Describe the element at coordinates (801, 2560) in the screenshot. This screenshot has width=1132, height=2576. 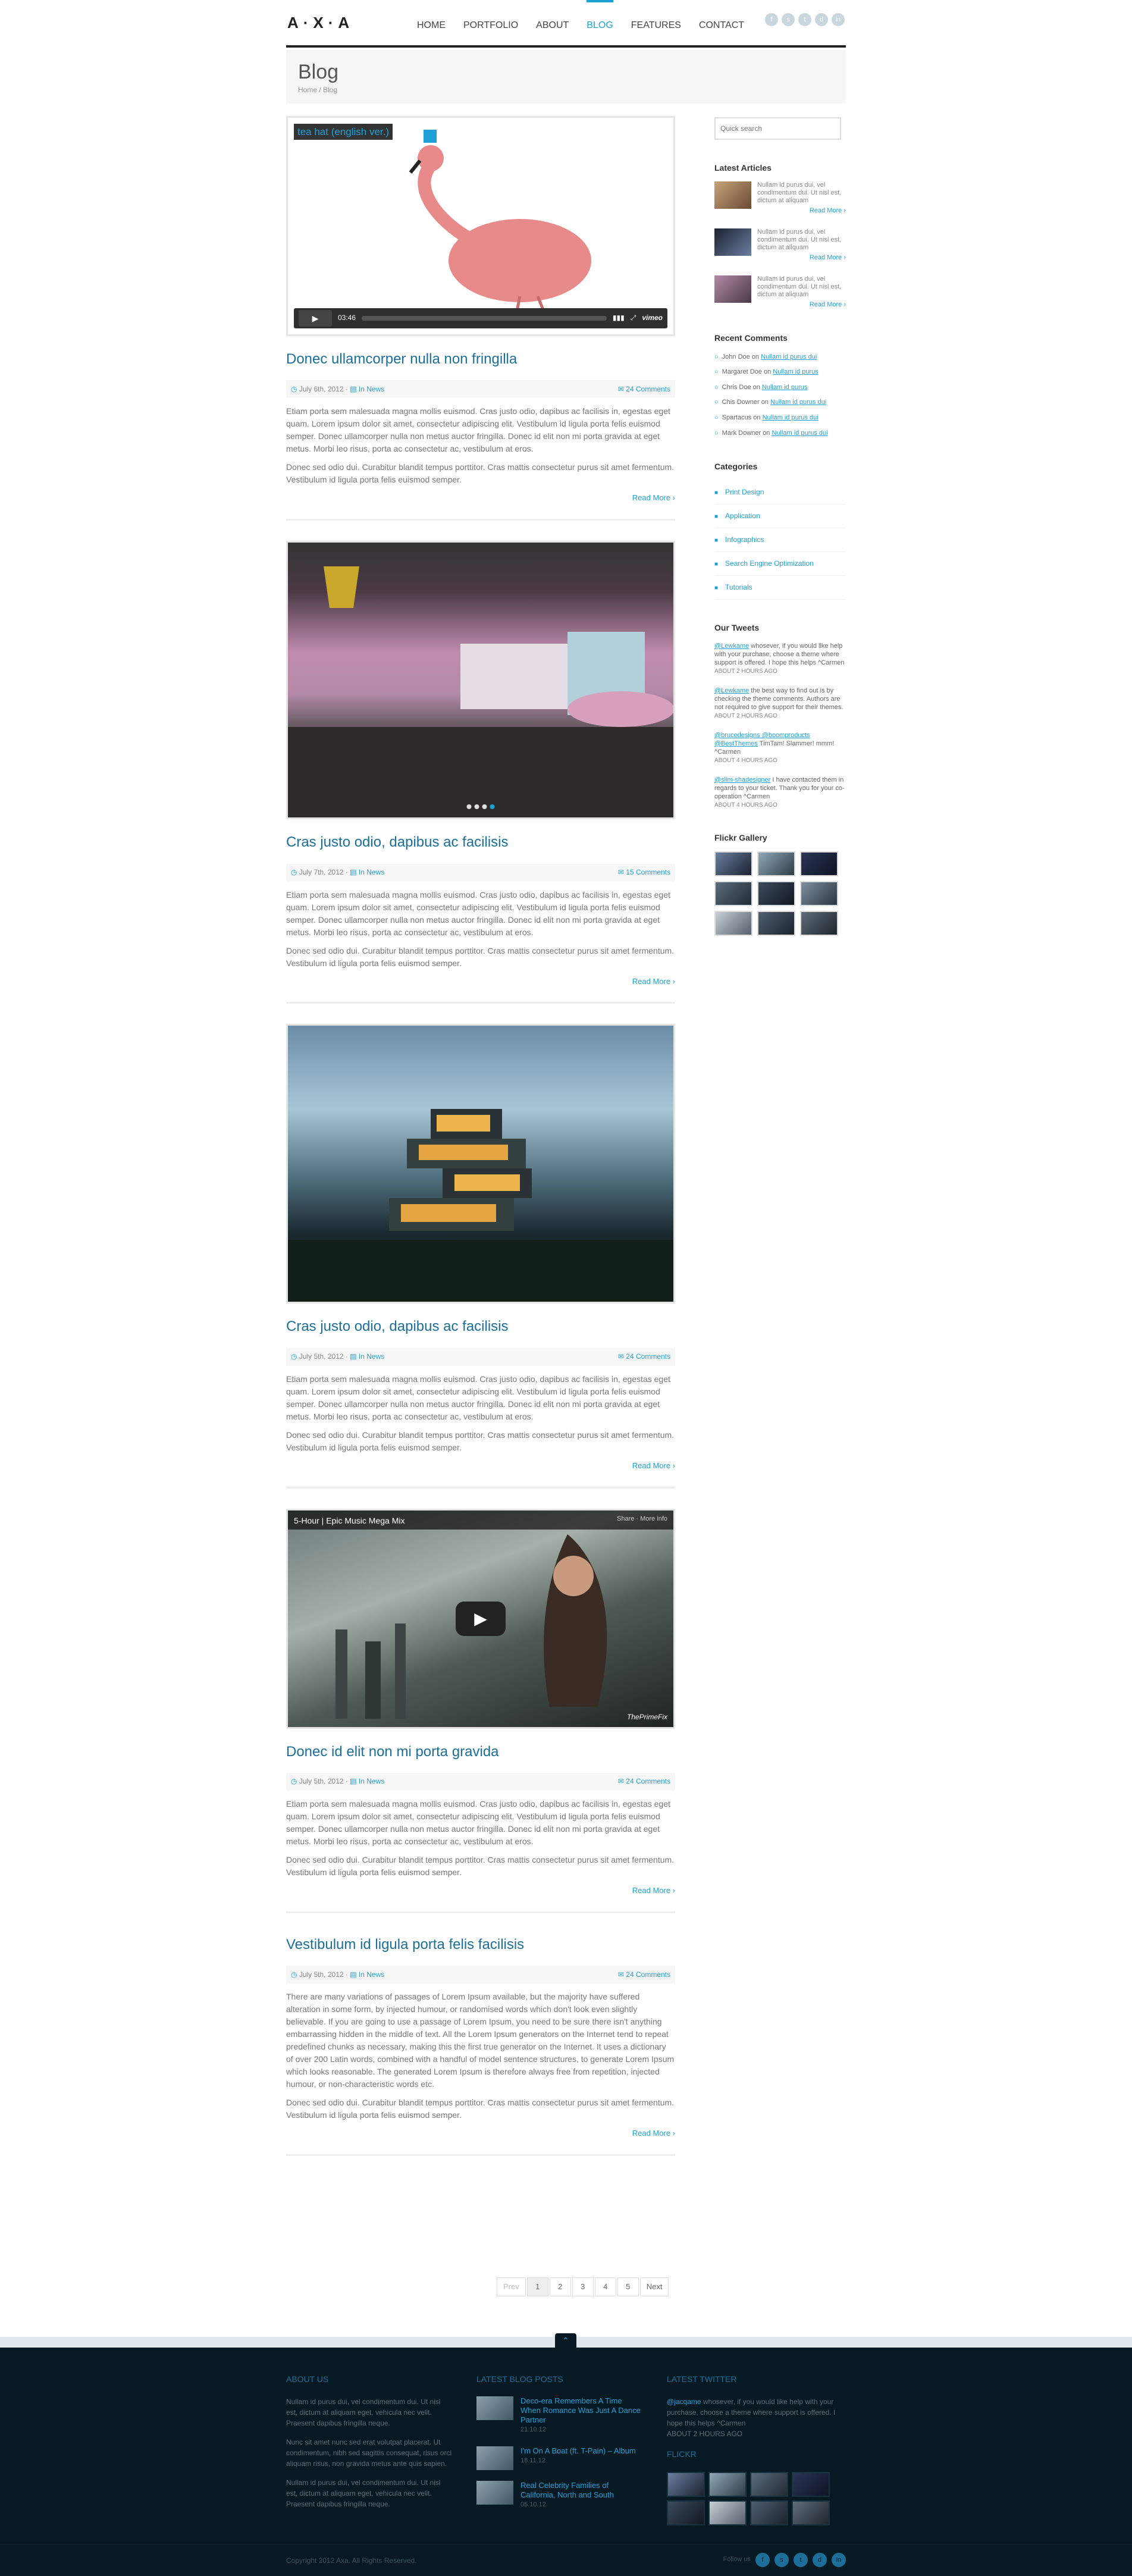
I see `twitter-icon: t` at that location.